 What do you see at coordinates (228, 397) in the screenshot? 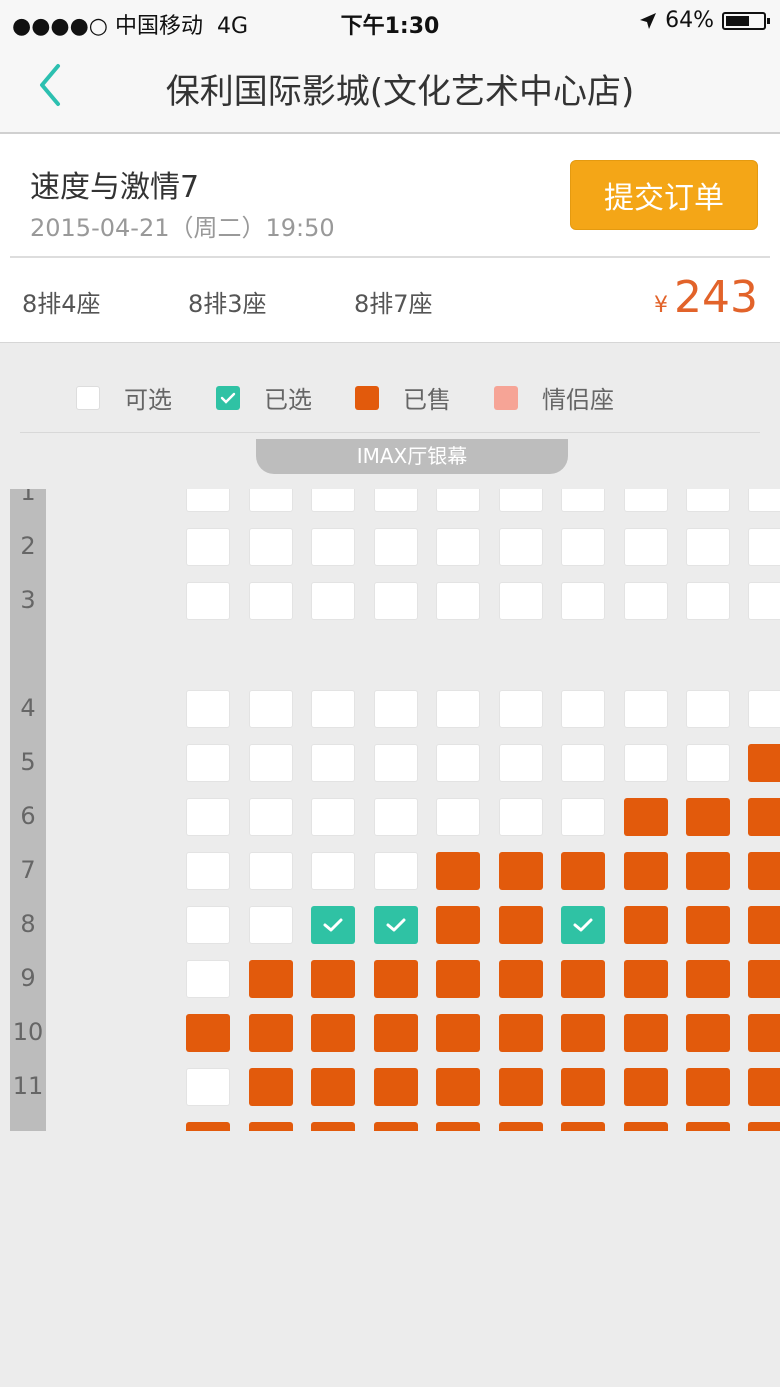
I see `selected-seat-icon` at bounding box center [228, 397].